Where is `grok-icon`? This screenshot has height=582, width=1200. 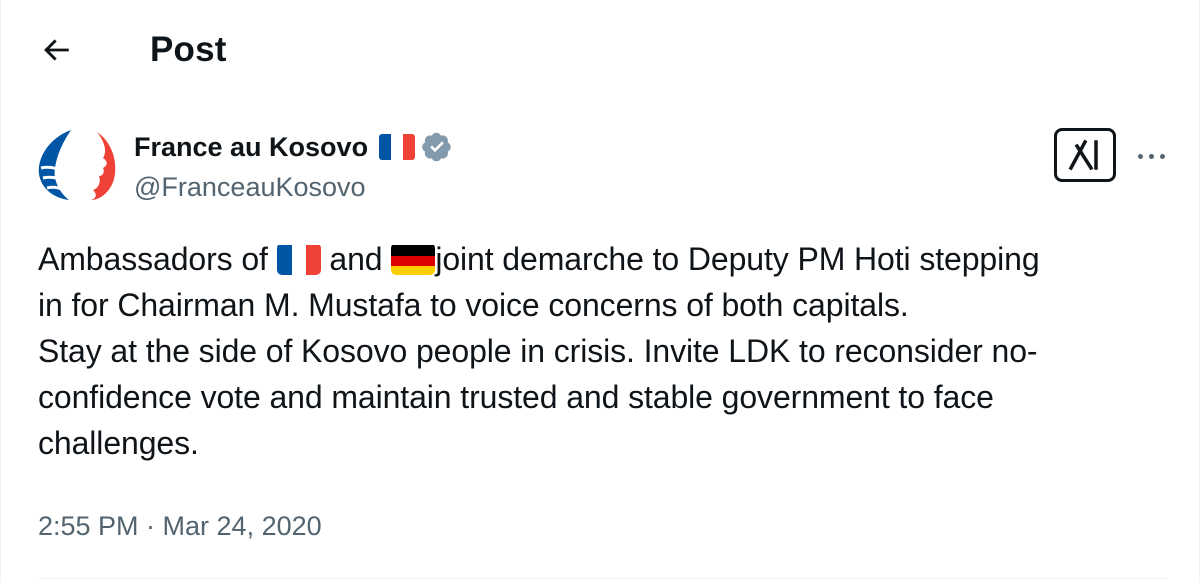
grok-icon is located at coordinates (1083, 155).